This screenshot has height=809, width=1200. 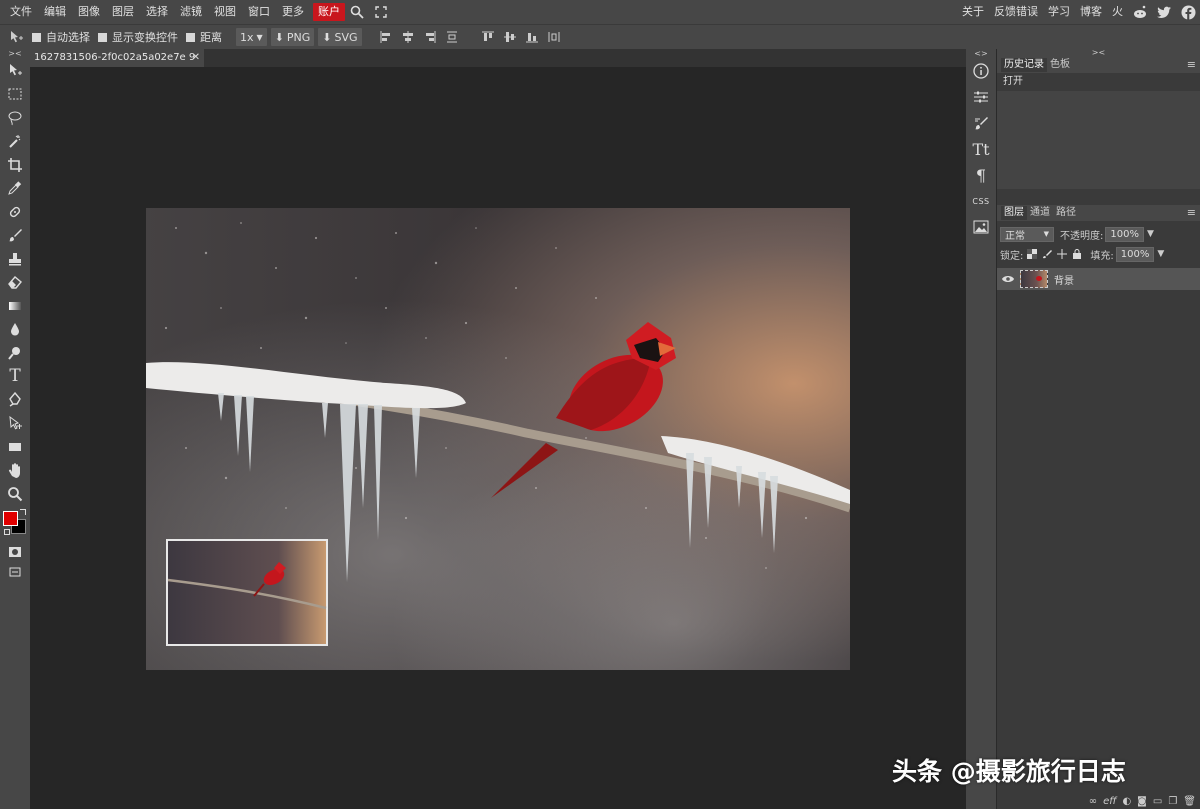 I want to click on menu-about: 关于, so click(x=973, y=12).